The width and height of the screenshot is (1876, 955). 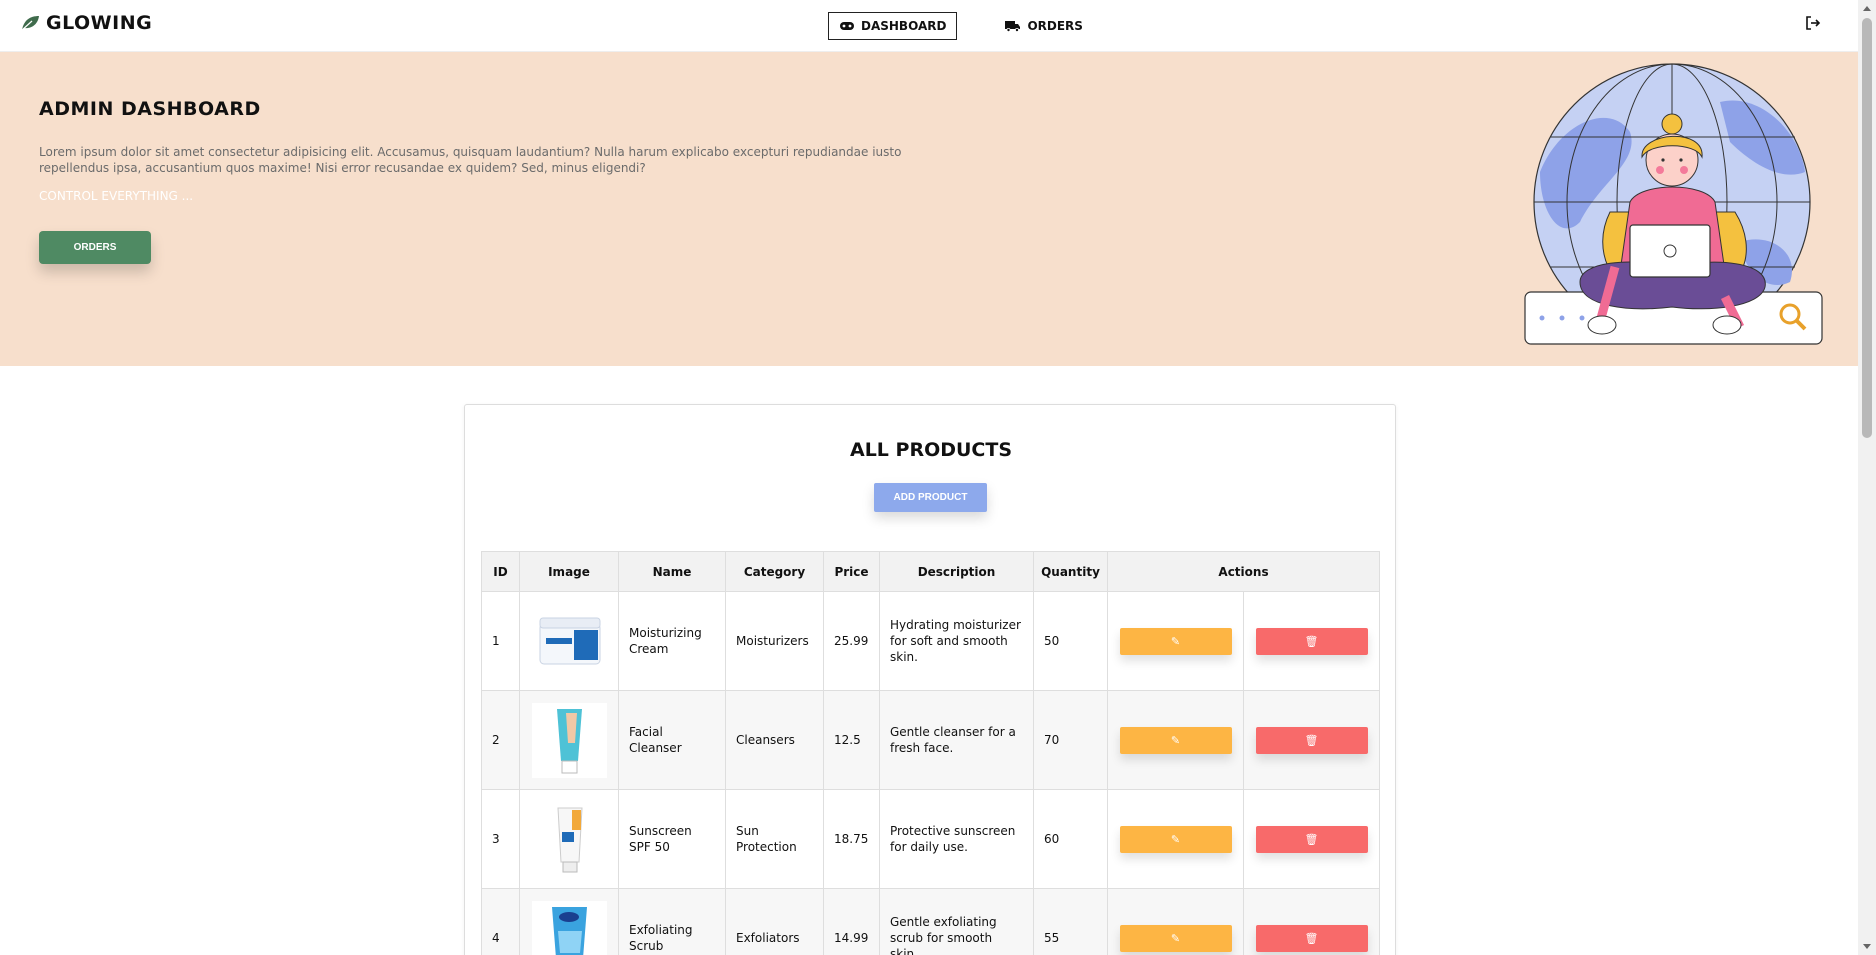 What do you see at coordinates (569, 927) in the screenshot?
I see `product-image-scrub` at bounding box center [569, 927].